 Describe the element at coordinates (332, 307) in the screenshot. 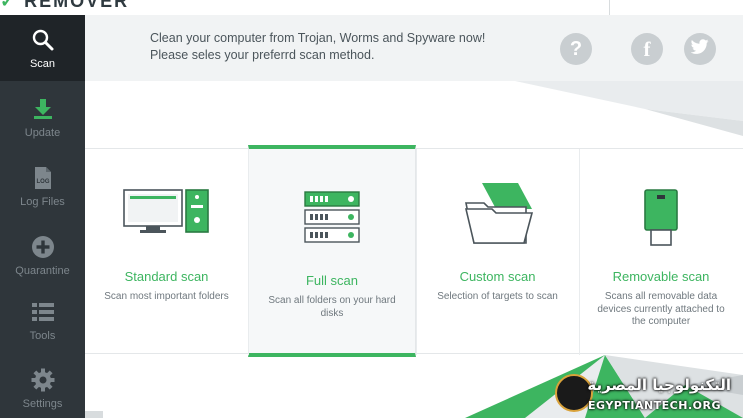

I see `scan-option-description: Scan all folders on your hard disks` at that location.